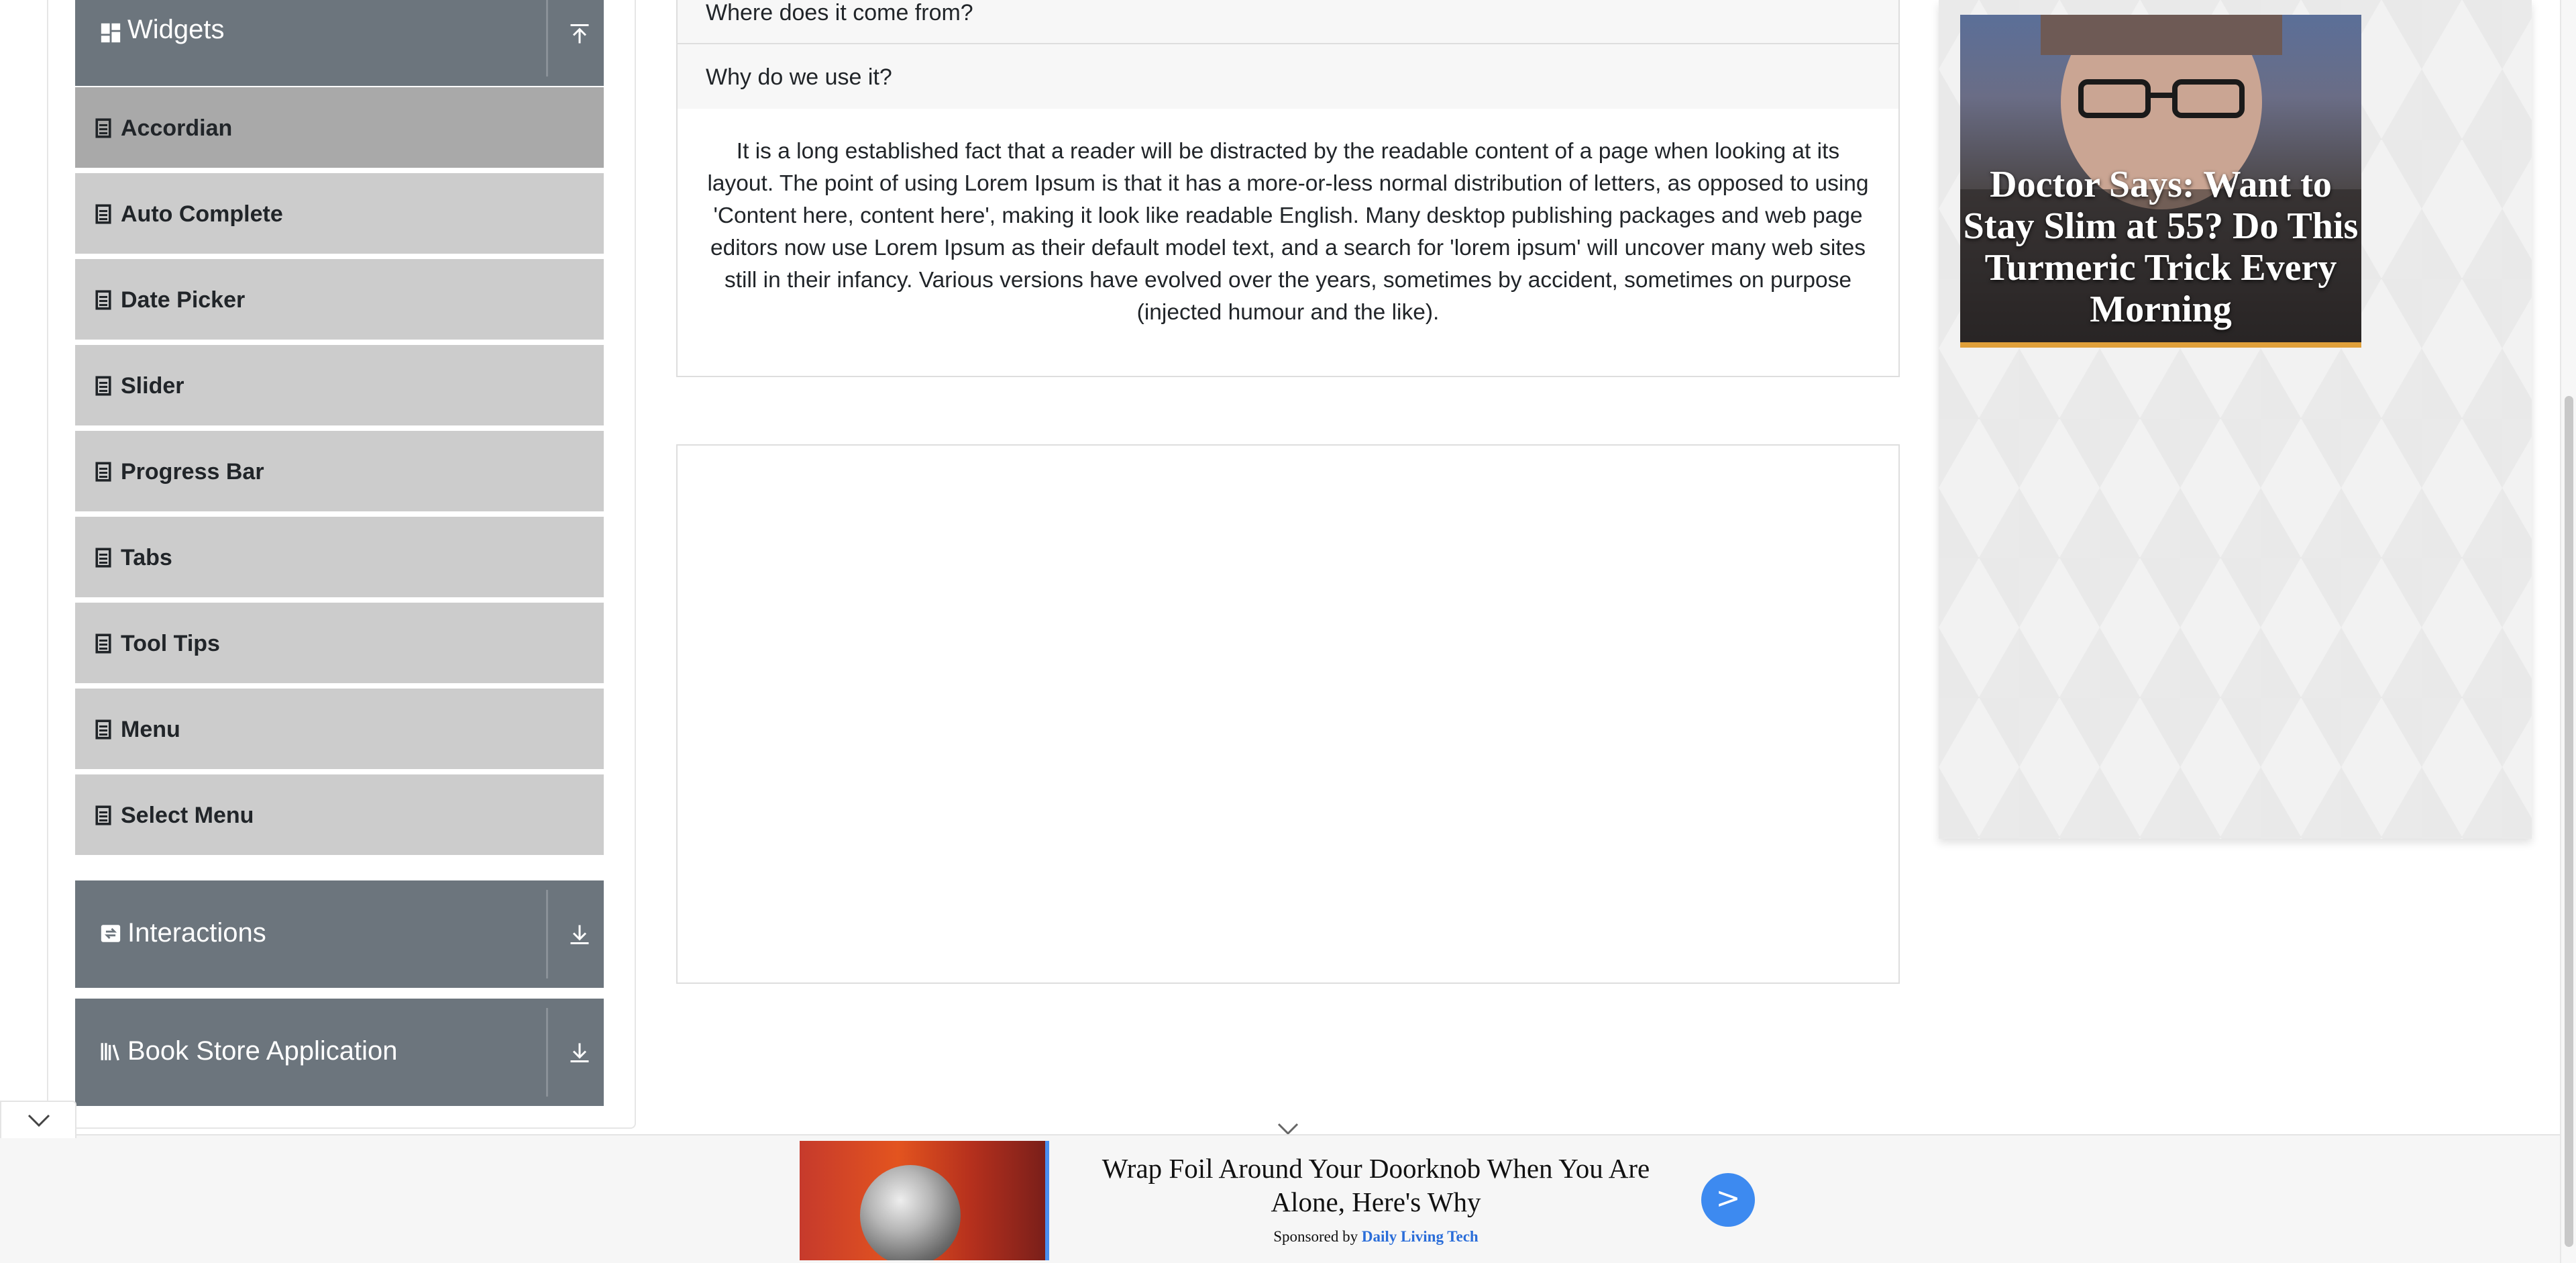 This screenshot has height=1263, width=2576. Describe the element at coordinates (183, 300) in the screenshot. I see `sidebar-item-label: Date Picker` at that location.